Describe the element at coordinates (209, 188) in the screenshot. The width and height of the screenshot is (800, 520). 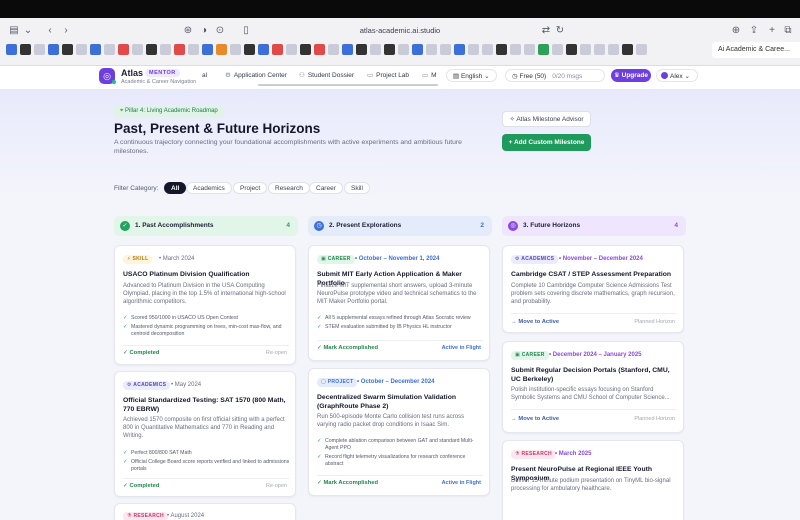
I see `filter-chip-academics: Academics` at that location.